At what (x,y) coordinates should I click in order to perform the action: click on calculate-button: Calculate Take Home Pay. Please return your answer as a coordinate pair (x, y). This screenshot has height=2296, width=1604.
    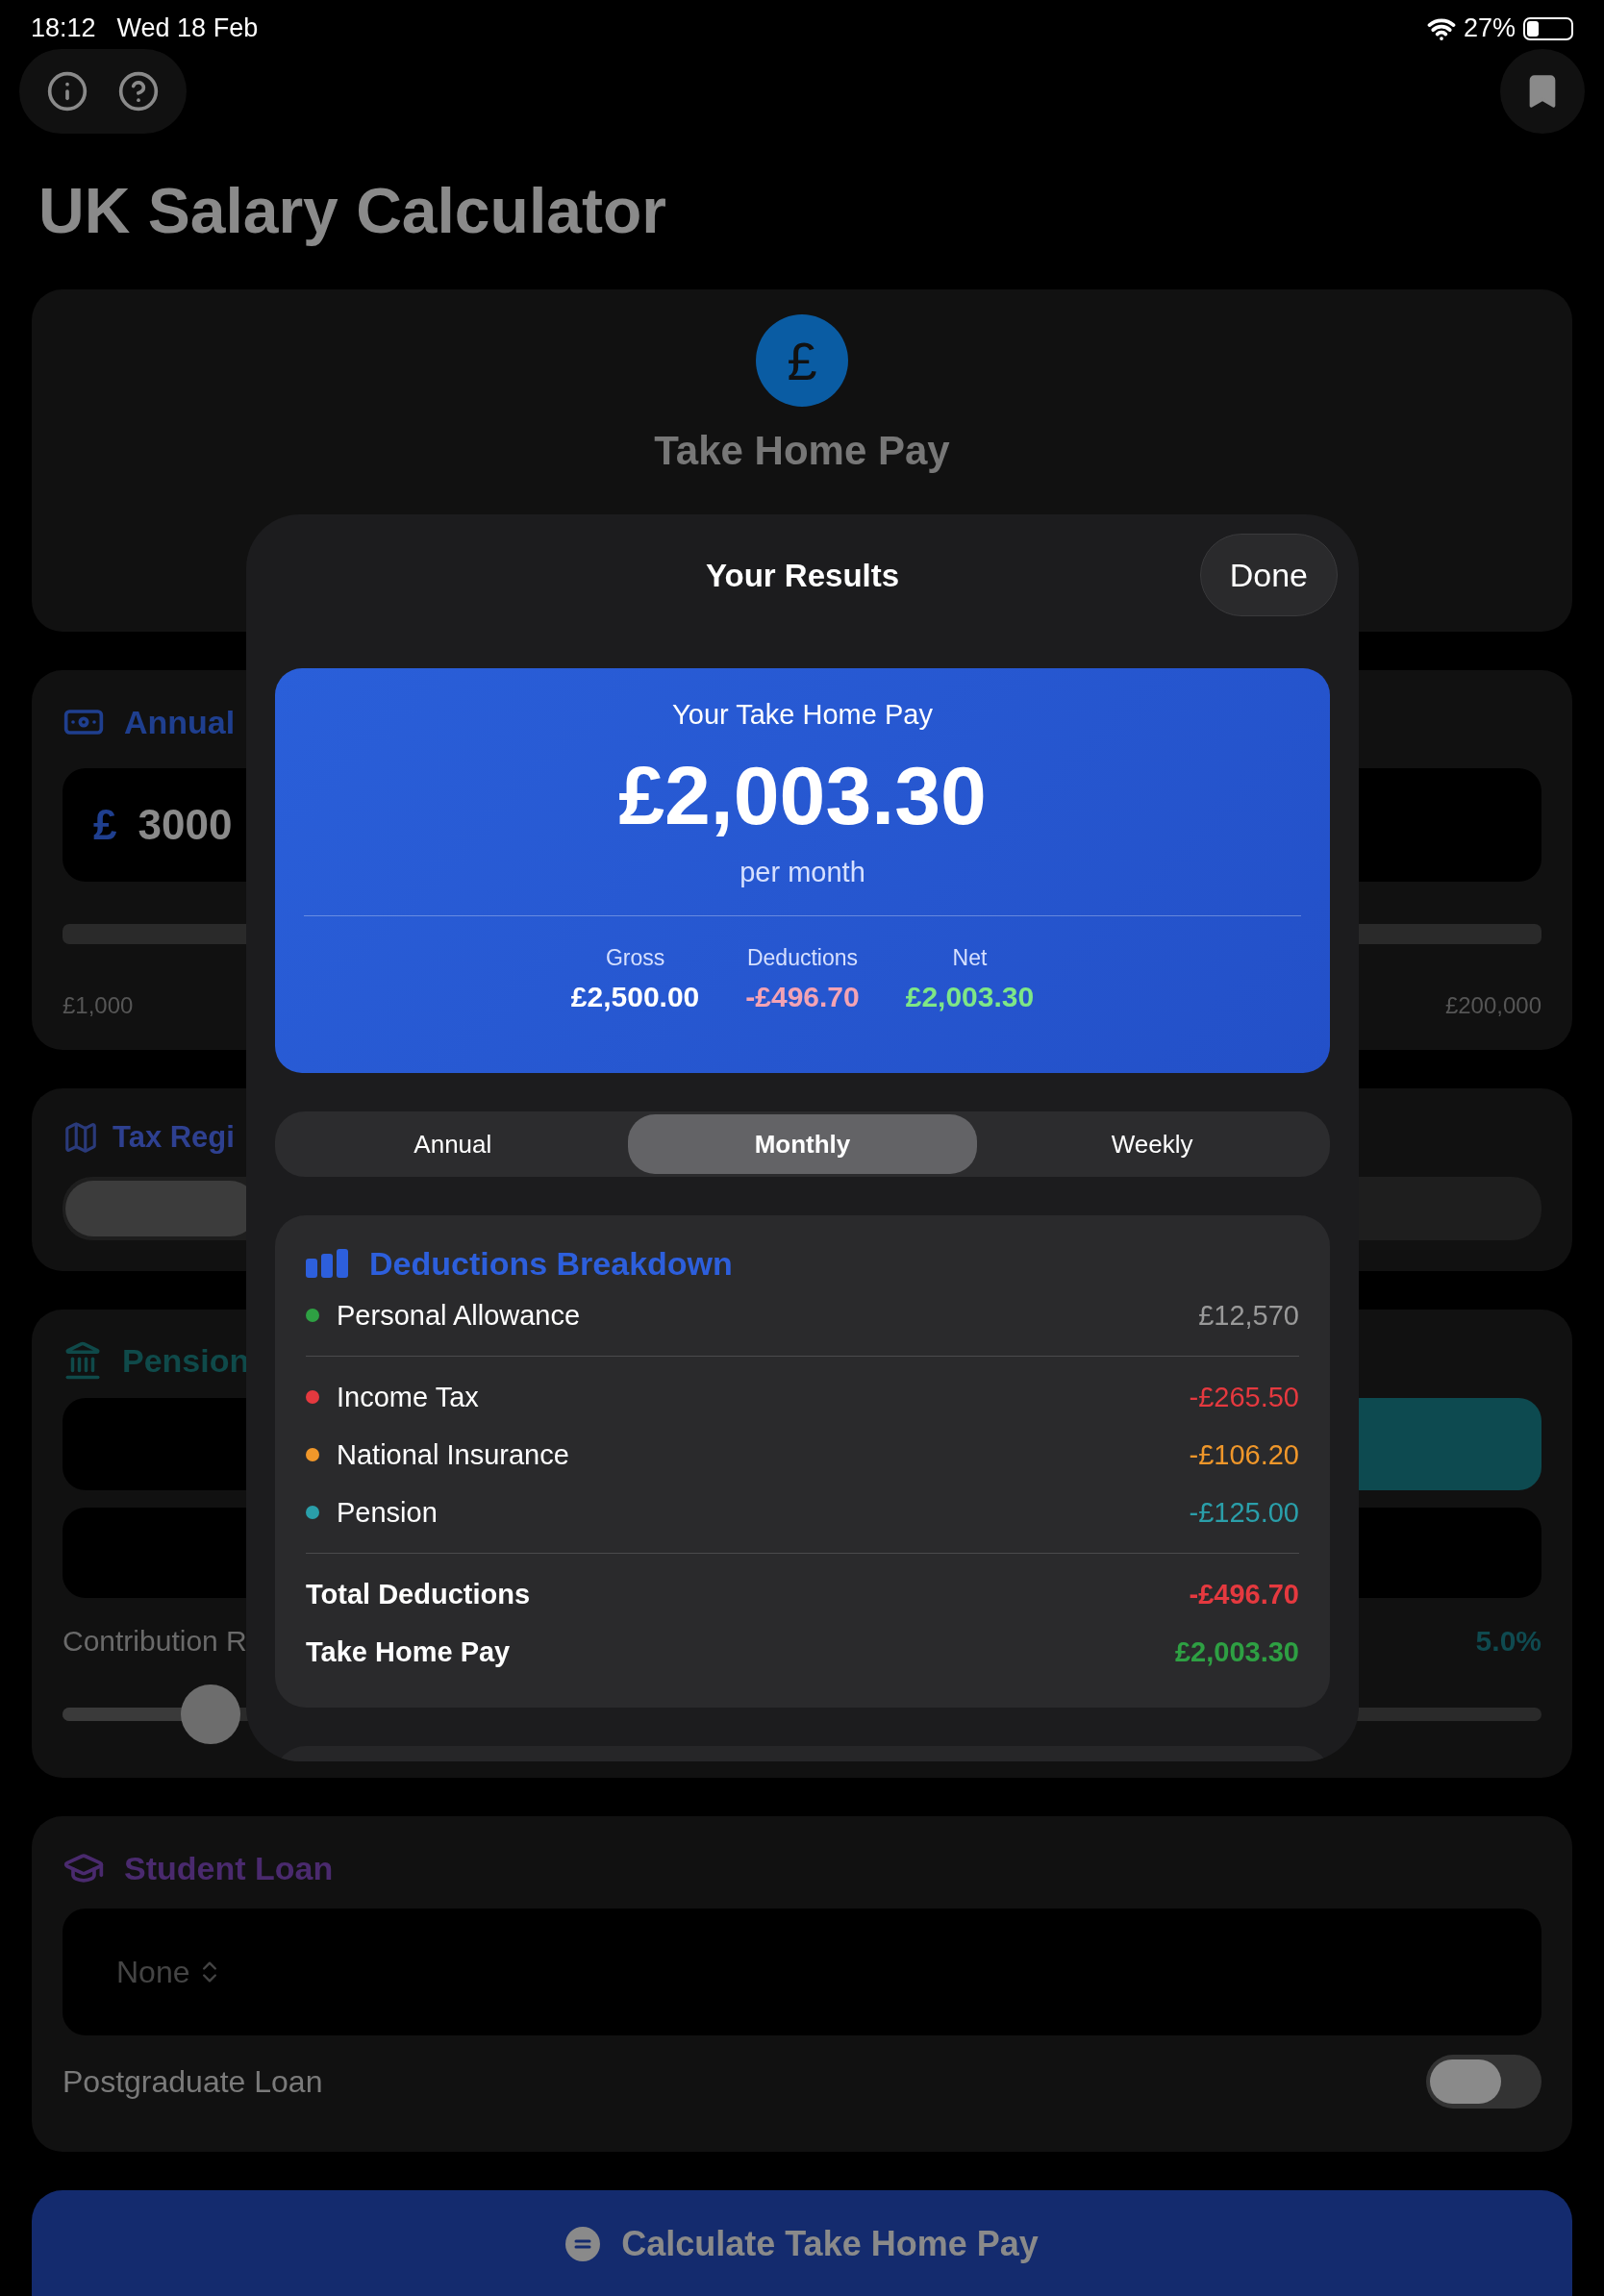
    Looking at the image, I should click on (802, 2243).